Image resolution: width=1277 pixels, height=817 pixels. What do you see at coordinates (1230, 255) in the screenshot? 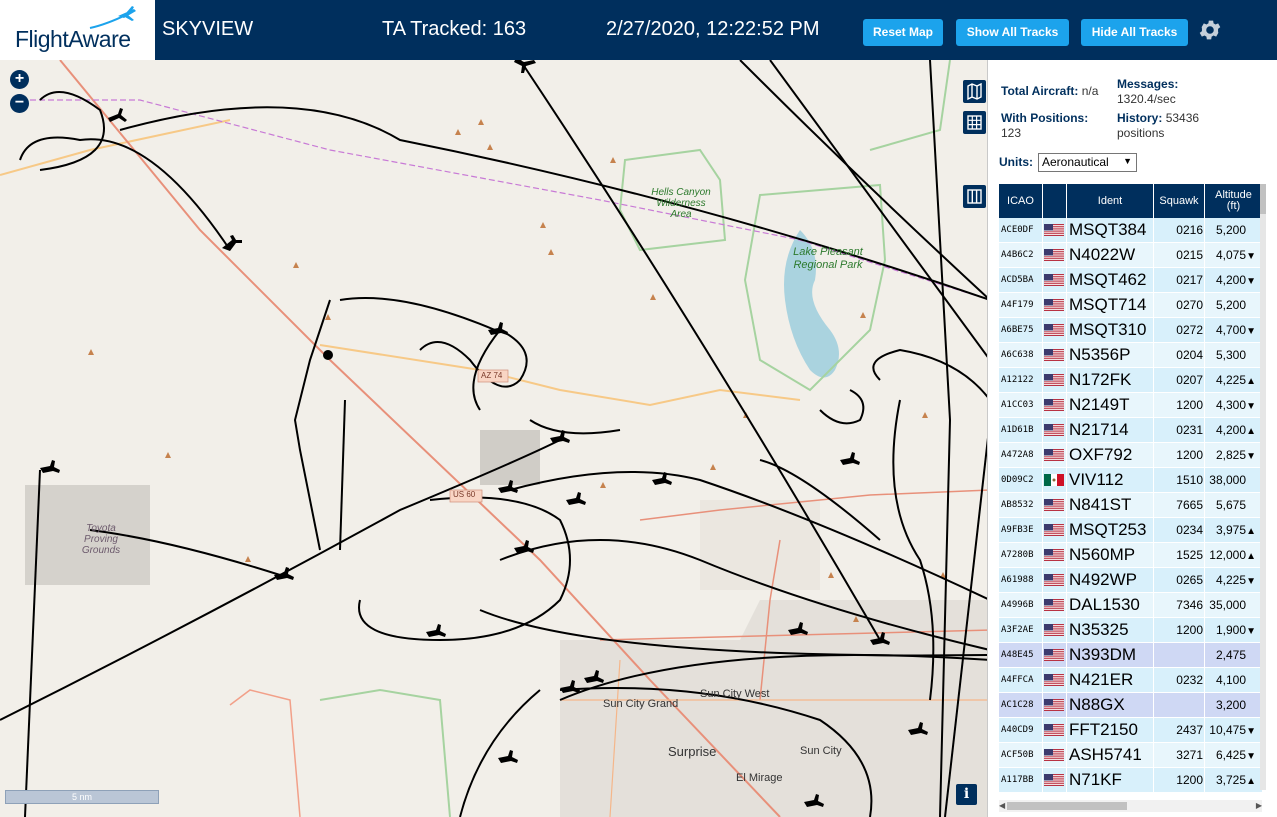
I see `altitude-value: 4,075` at bounding box center [1230, 255].